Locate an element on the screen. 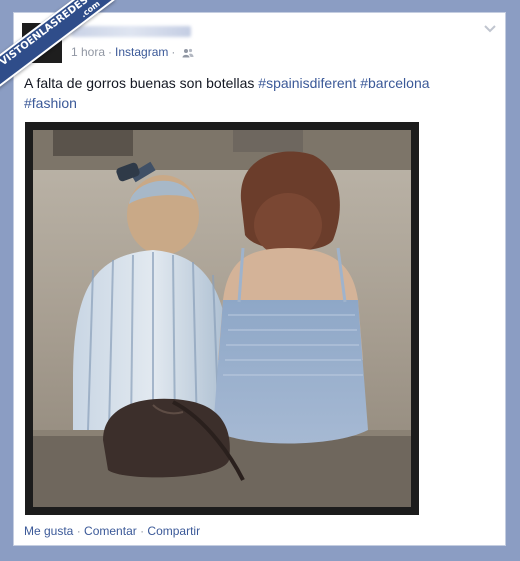 This screenshot has height=561, width=520. chevron-down-icon is located at coordinates (490, 28).